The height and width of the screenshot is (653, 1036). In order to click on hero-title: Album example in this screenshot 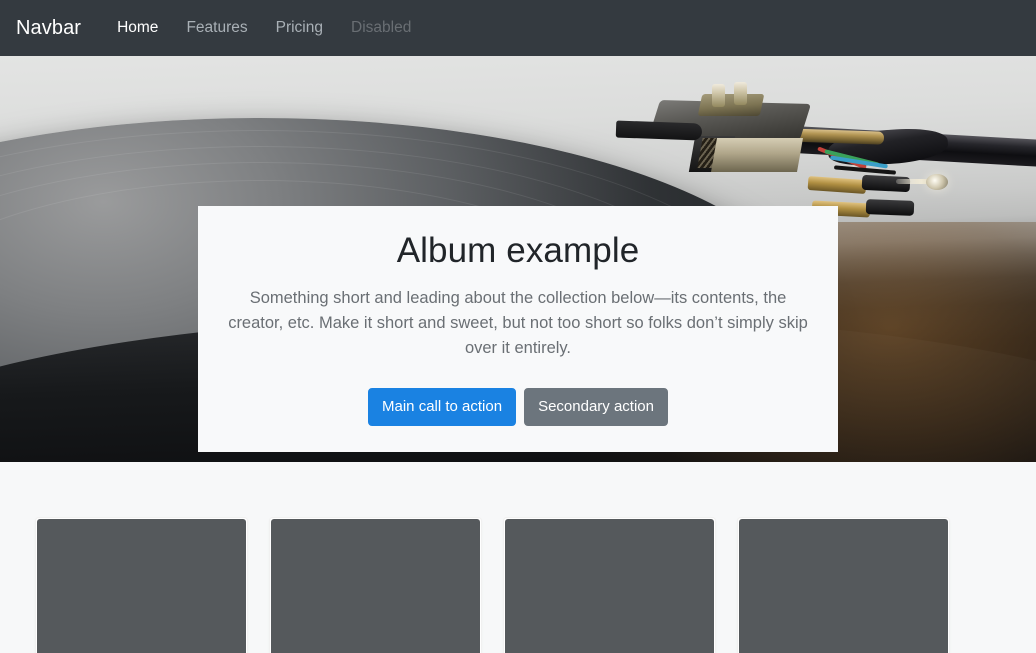, I will do `click(518, 250)`.